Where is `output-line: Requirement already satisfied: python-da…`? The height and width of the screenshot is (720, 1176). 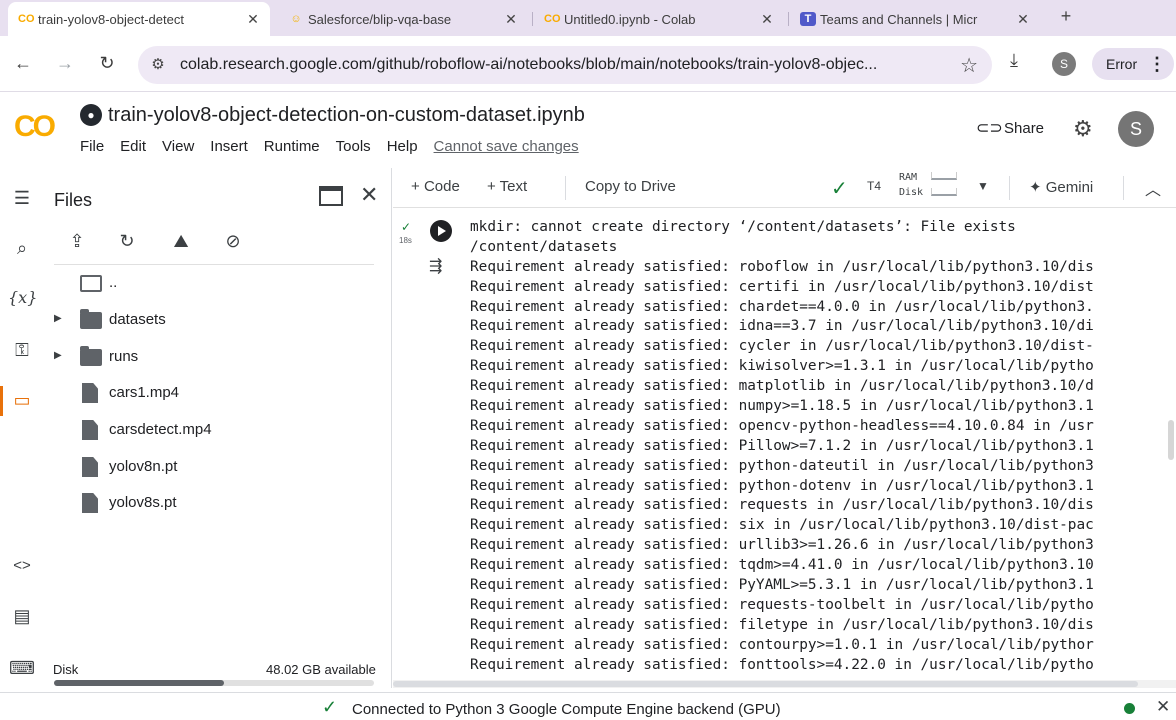 output-line: Requirement already satisfied: python-da… is located at coordinates (782, 465).